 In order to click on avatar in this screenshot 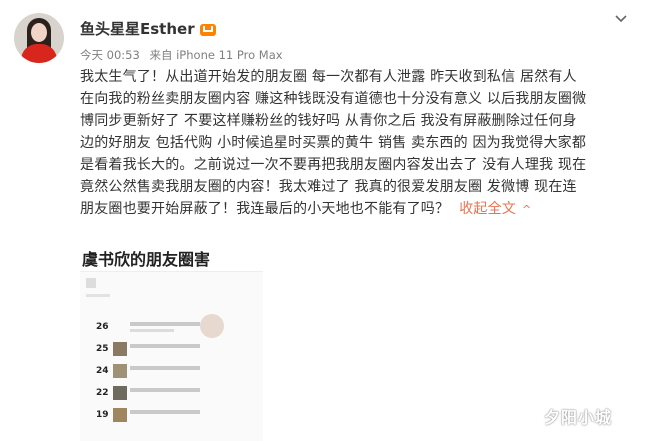, I will do `click(39, 38)`.